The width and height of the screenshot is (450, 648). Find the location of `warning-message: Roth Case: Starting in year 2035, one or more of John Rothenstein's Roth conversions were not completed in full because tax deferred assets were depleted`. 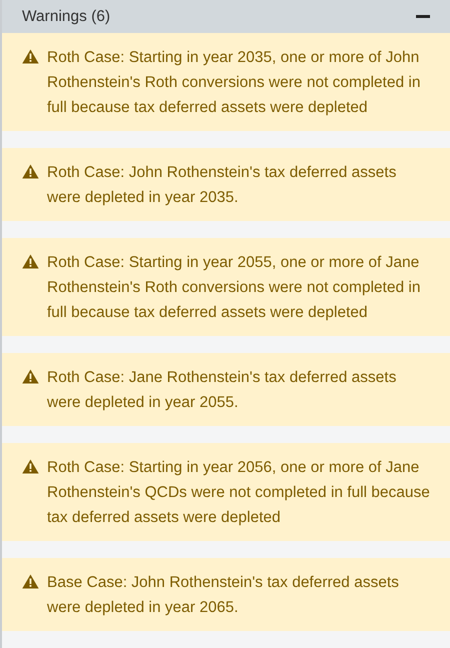

warning-message: Roth Case: Starting in year 2035, one or more of John Rothenstein's Roth conversions were not completed in full because tax deferred assets were depleted is located at coordinates (234, 83).